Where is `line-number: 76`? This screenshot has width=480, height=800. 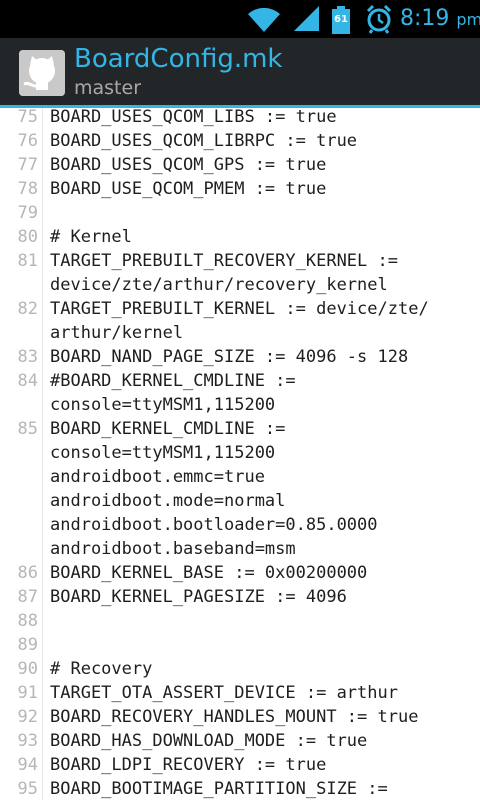 line-number: 76 is located at coordinates (27, 141).